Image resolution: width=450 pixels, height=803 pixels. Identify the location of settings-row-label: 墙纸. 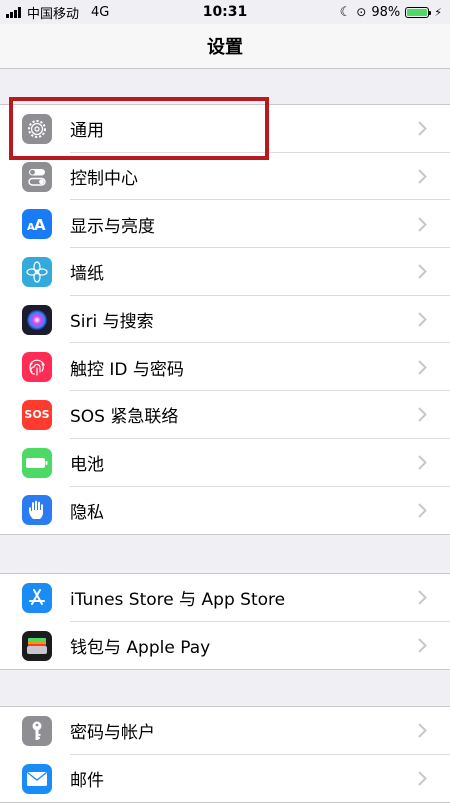
(87, 274).